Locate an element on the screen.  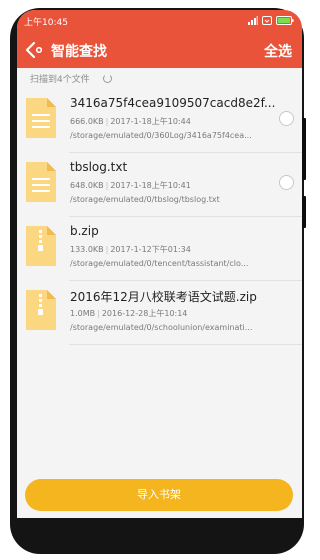
file-meta: 666.0KB | 2017-1-18上午10:44 is located at coordinates (180, 121).